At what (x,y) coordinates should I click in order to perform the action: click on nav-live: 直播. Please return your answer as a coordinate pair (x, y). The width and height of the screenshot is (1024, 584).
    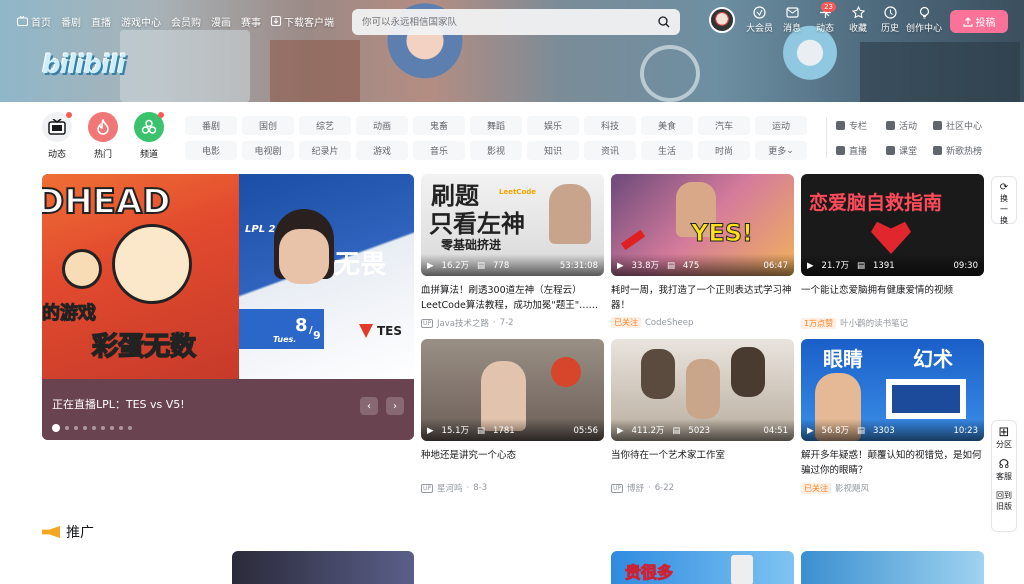
    Looking at the image, I should click on (101, 21).